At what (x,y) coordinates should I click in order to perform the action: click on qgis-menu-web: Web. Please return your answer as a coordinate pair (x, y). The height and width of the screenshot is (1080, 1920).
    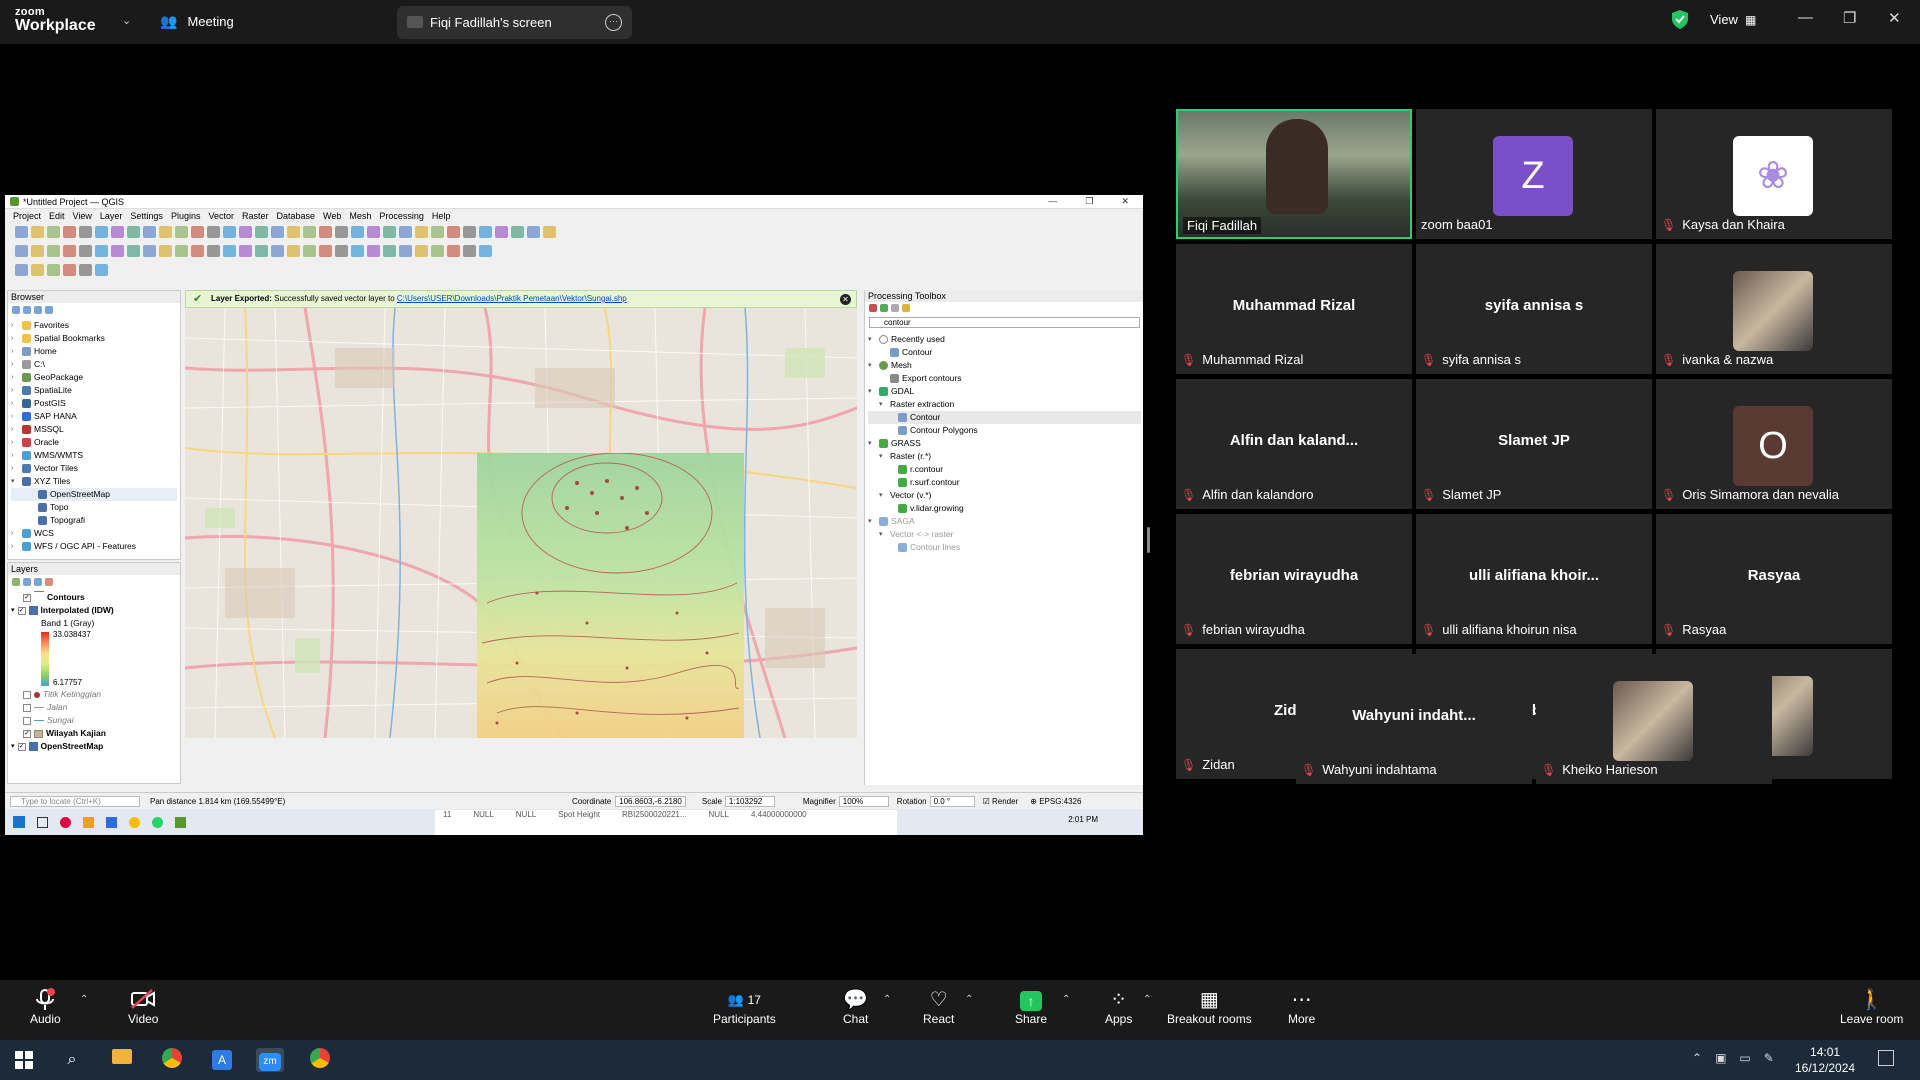
    Looking at the image, I should click on (332, 216).